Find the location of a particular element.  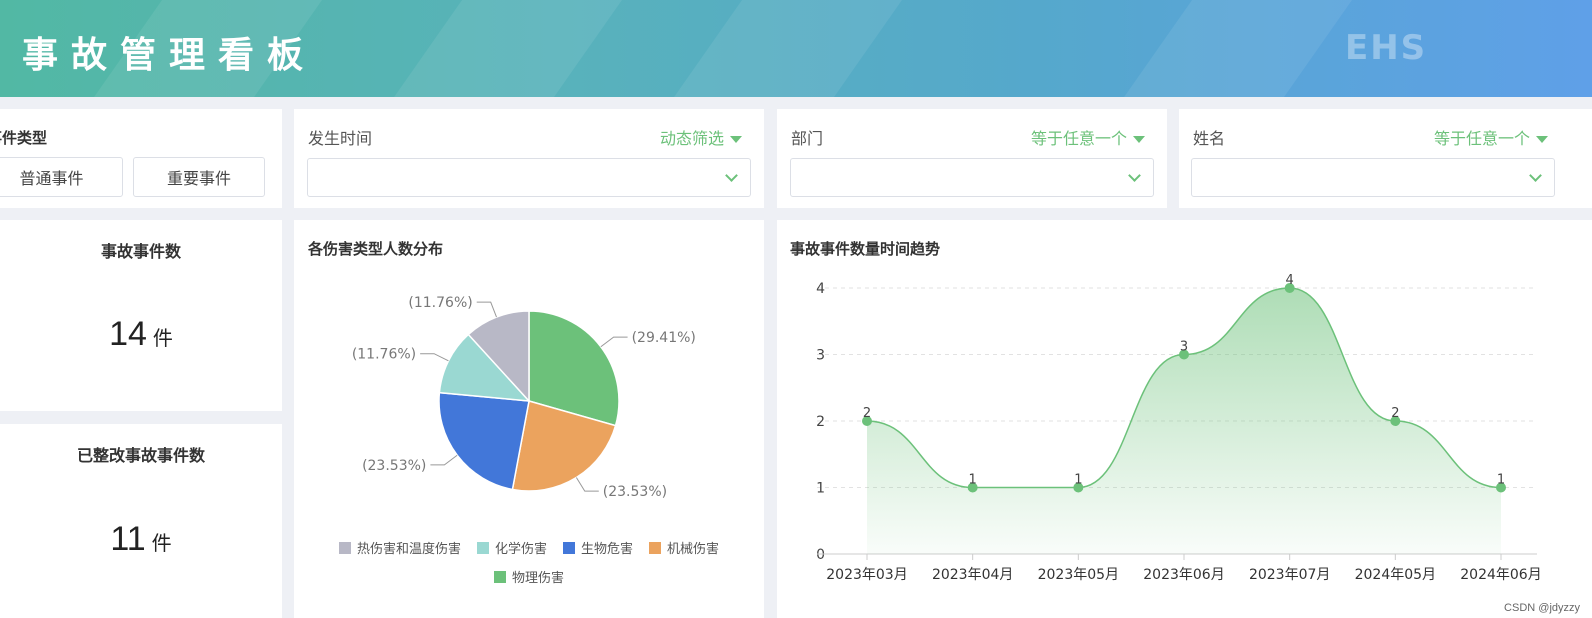

filter-label: 发生时间 is located at coordinates (340, 138).